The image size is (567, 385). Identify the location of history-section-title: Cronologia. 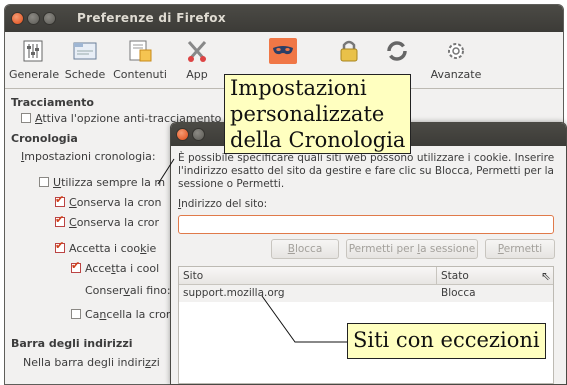
(44, 138).